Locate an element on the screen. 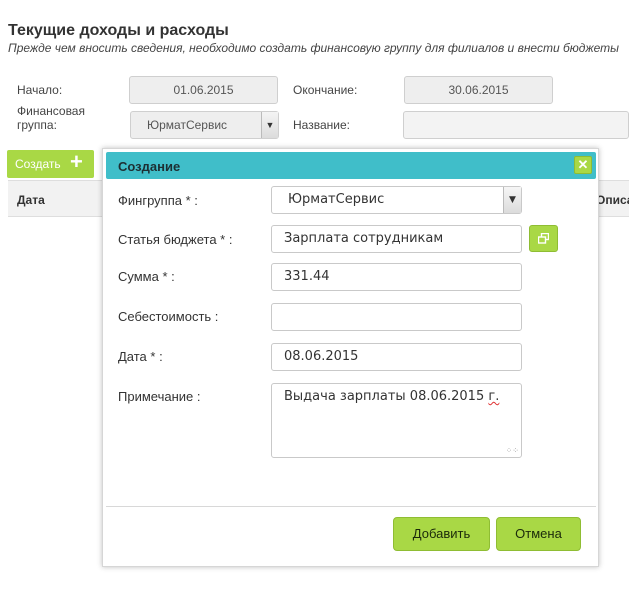 The width and height of the screenshot is (629, 595). resize-handle-icon: ⁘⁘ is located at coordinates (512, 451).